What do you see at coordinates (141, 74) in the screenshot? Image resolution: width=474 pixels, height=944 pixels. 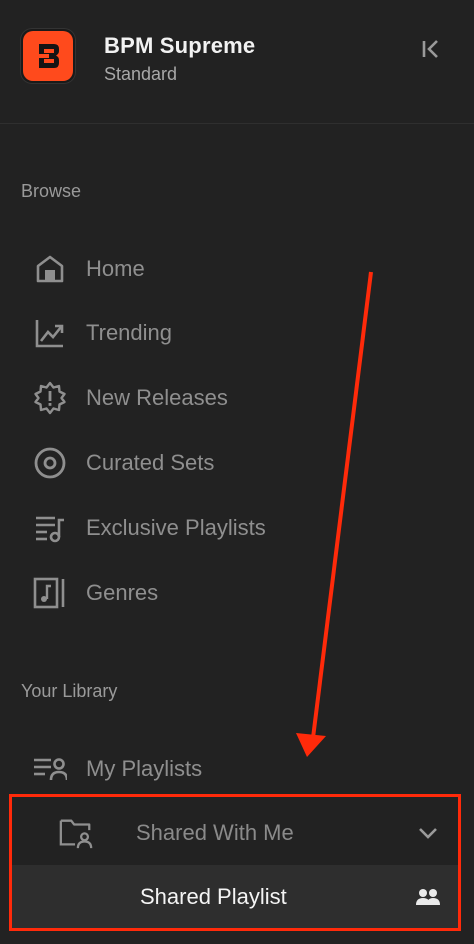 I see `plan-label: Standard` at bounding box center [141, 74].